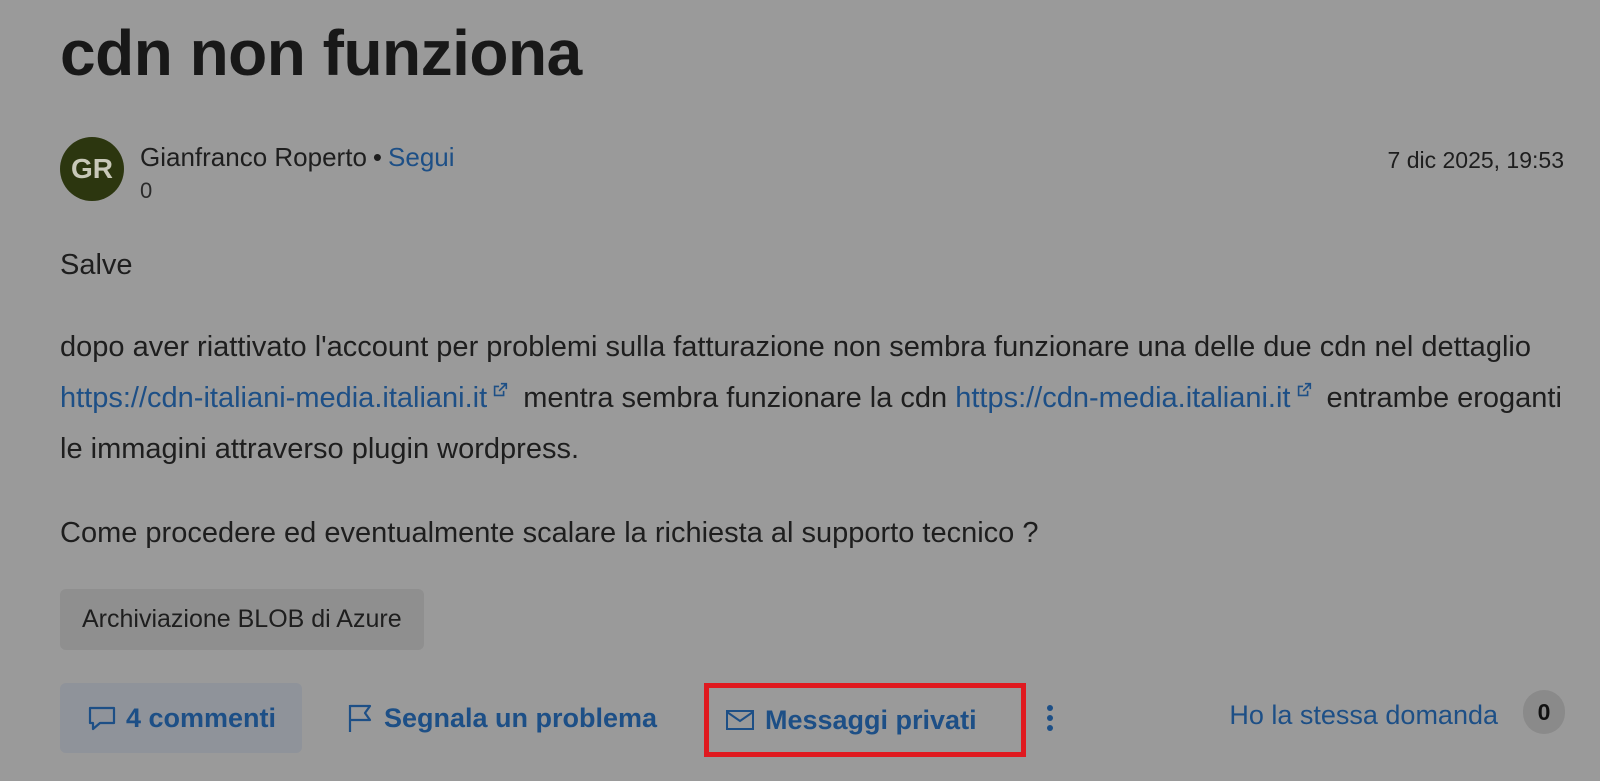  What do you see at coordinates (871, 719) in the screenshot?
I see `private-messages-label: Messaggi privati` at bounding box center [871, 719].